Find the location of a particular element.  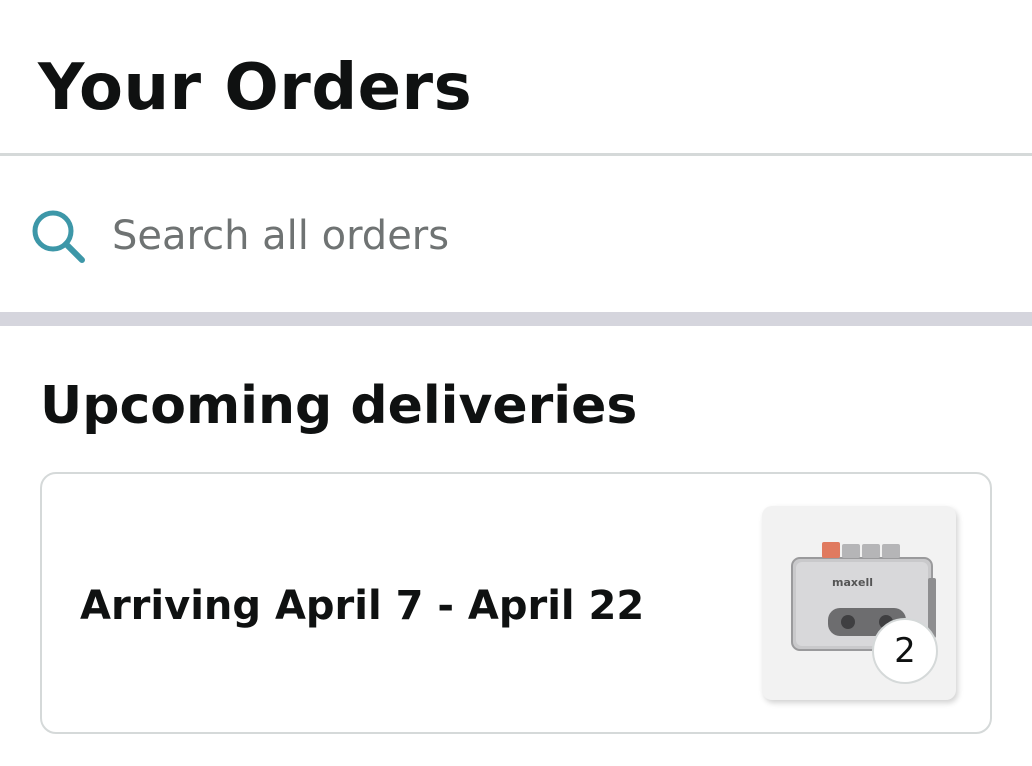

search-icon is located at coordinates (58, 236).